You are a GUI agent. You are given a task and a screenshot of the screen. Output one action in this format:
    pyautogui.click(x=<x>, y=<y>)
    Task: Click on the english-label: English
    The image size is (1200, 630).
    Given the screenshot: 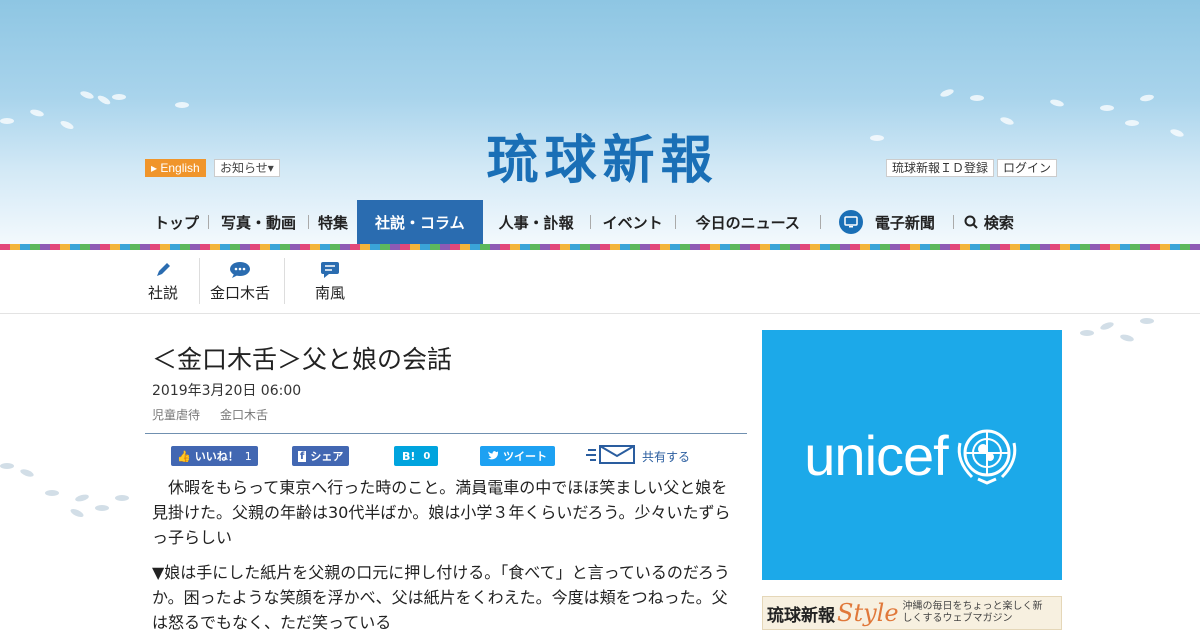 What is the action you would take?
    pyautogui.click(x=180, y=168)
    